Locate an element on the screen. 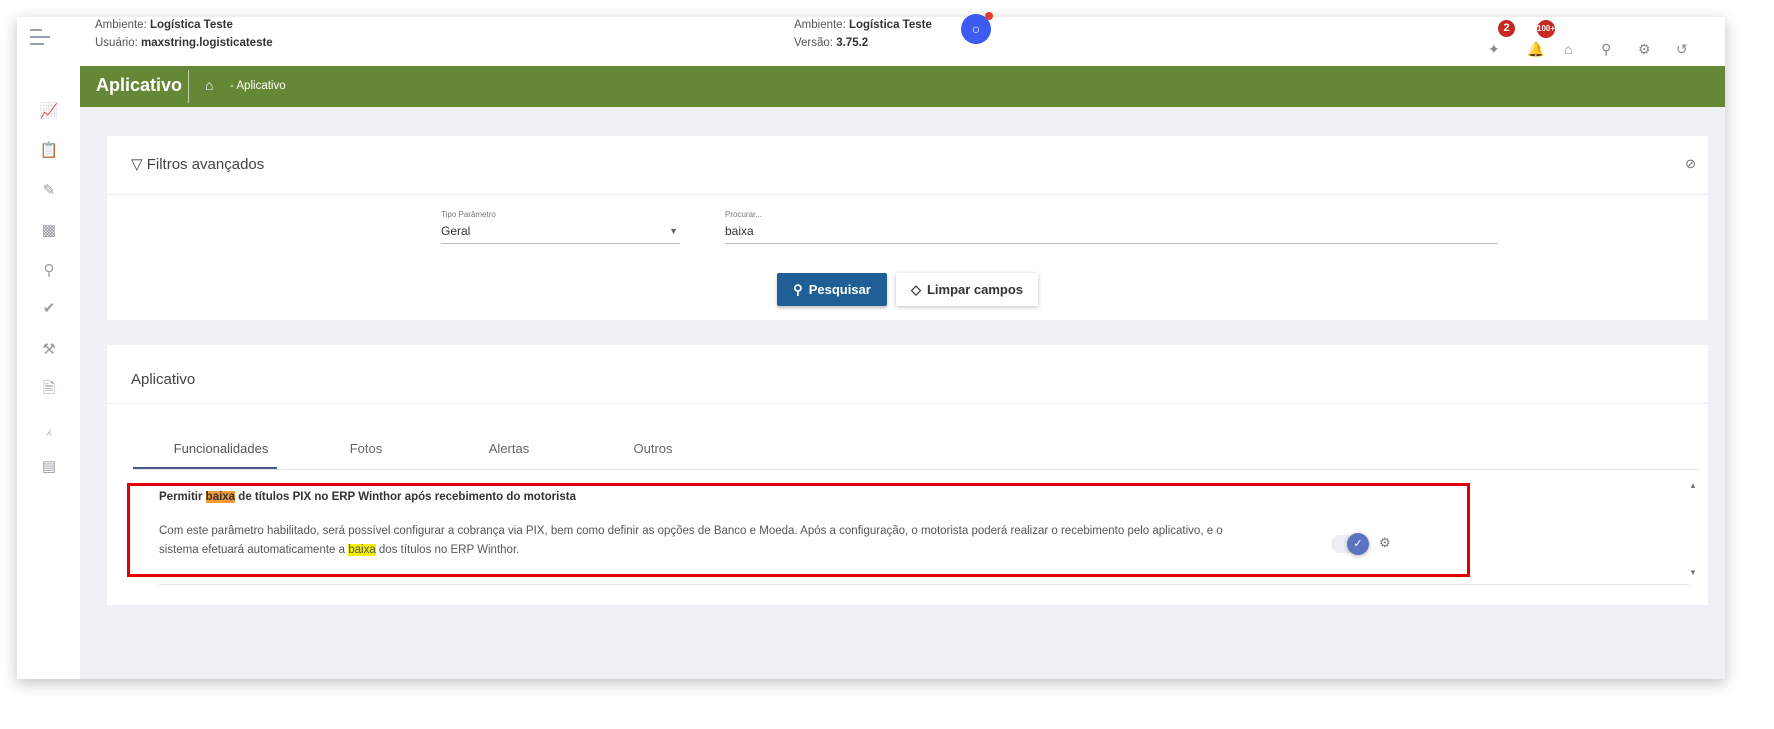  chevron-down-icon: ▼ is located at coordinates (673, 231).